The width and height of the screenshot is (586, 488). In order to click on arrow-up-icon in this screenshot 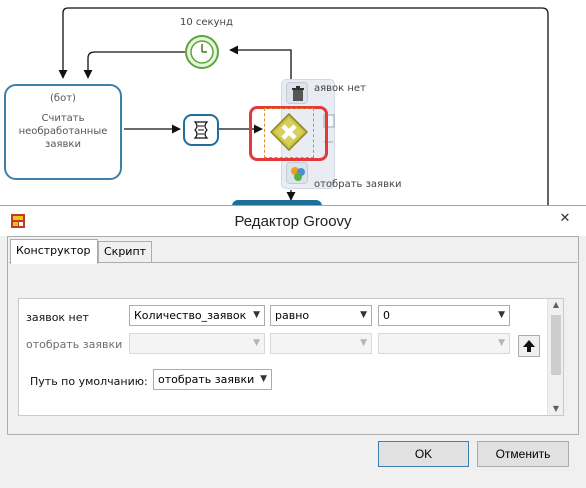, I will do `click(529, 346)`.